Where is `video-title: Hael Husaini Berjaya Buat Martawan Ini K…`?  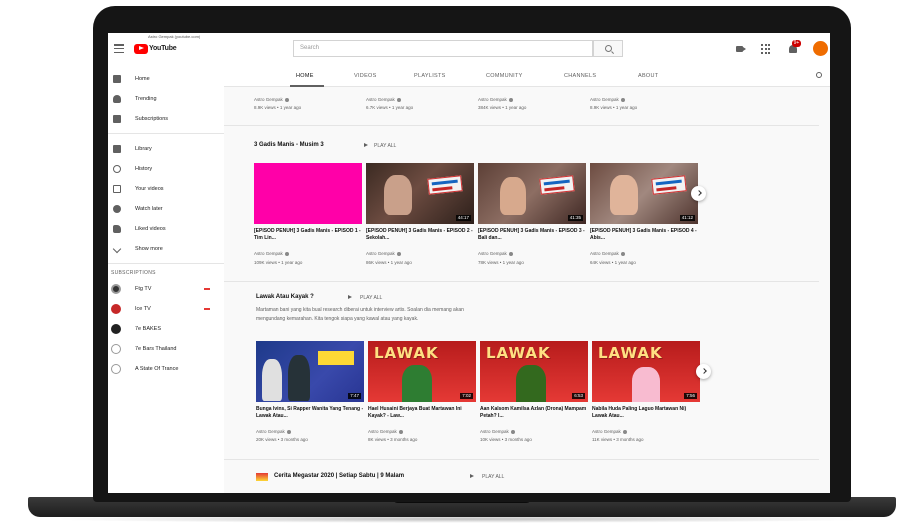
video-title: Hael Husaini Berjaya Buat Martawan Ini K… is located at coordinates (422, 412).